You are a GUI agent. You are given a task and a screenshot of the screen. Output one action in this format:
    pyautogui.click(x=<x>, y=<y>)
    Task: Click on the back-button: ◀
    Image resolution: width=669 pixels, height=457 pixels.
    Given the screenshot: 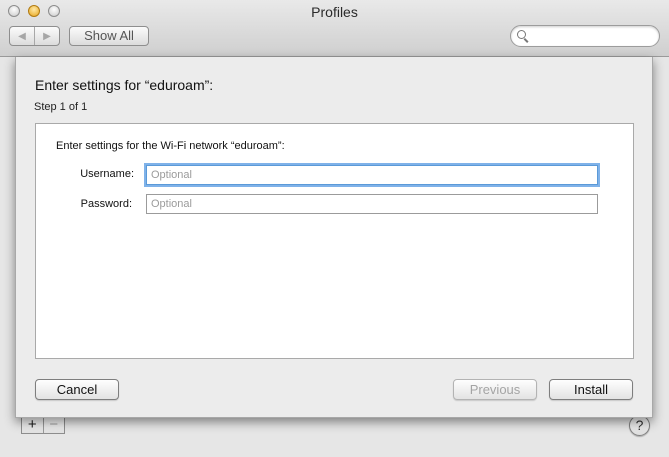 What is the action you would take?
    pyautogui.click(x=22, y=36)
    